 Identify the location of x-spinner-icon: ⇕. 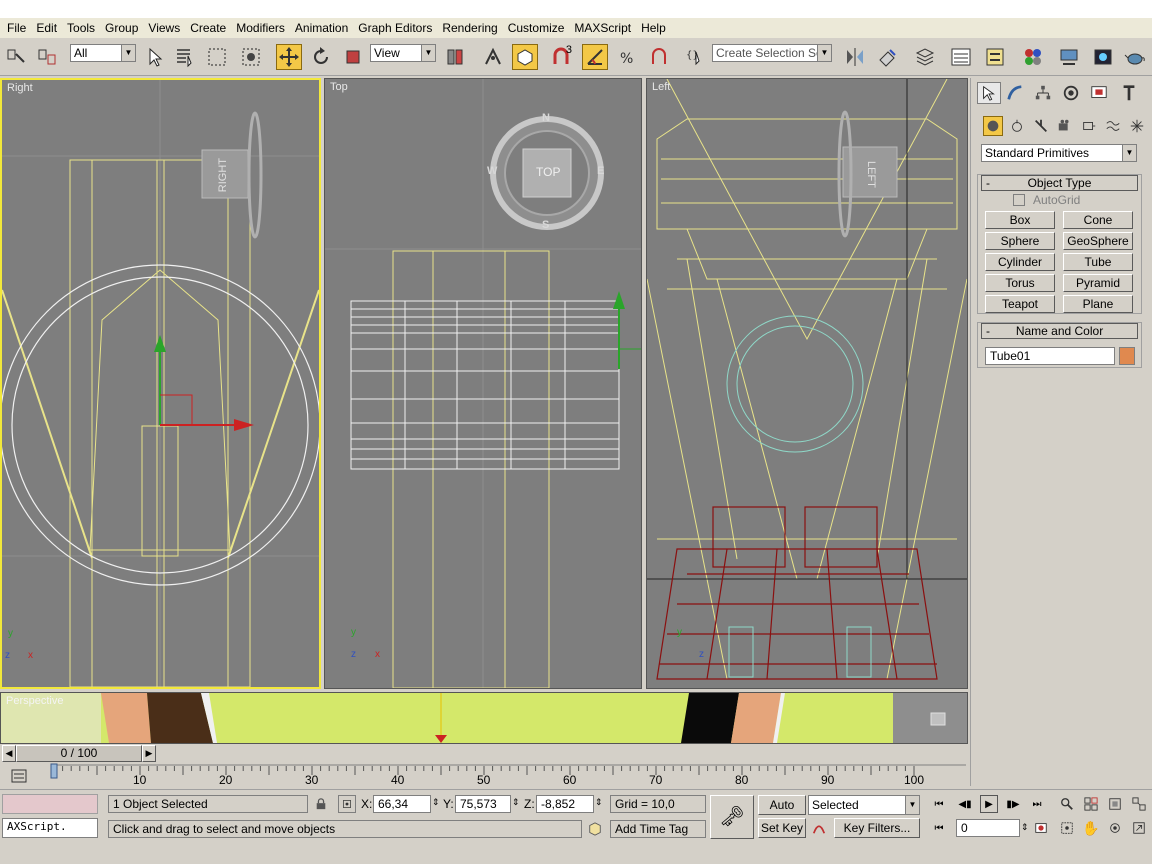
(436, 802).